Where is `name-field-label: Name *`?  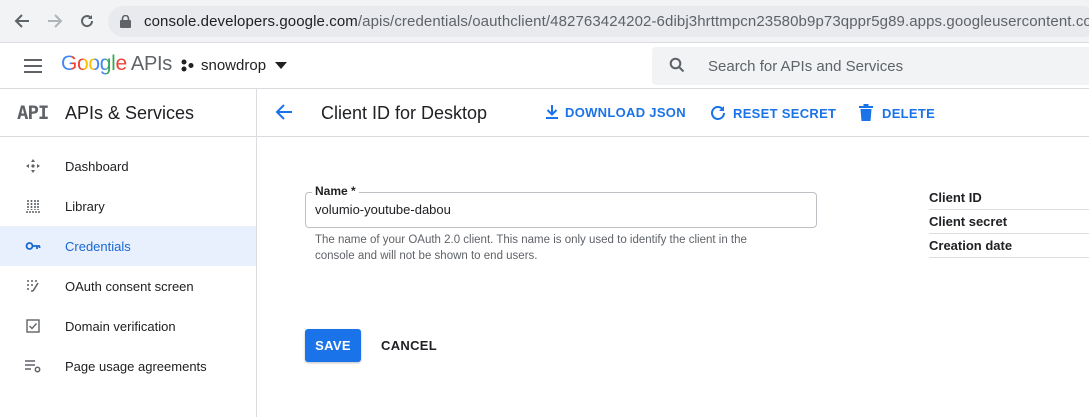
name-field-label: Name * is located at coordinates (335, 191).